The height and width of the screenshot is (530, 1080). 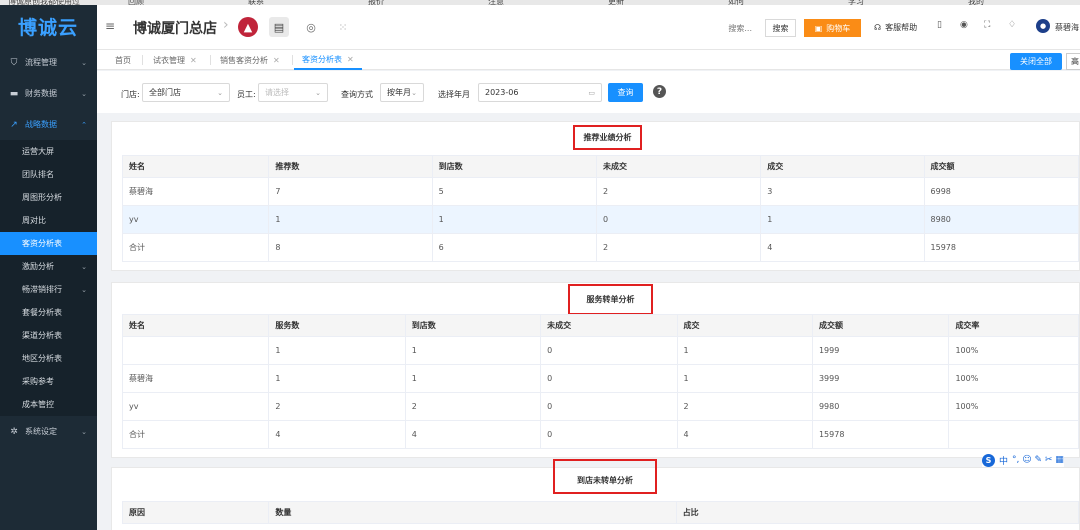 I want to click on sidebar-item-region-analysis: 地区分析表, so click(x=48, y=358).